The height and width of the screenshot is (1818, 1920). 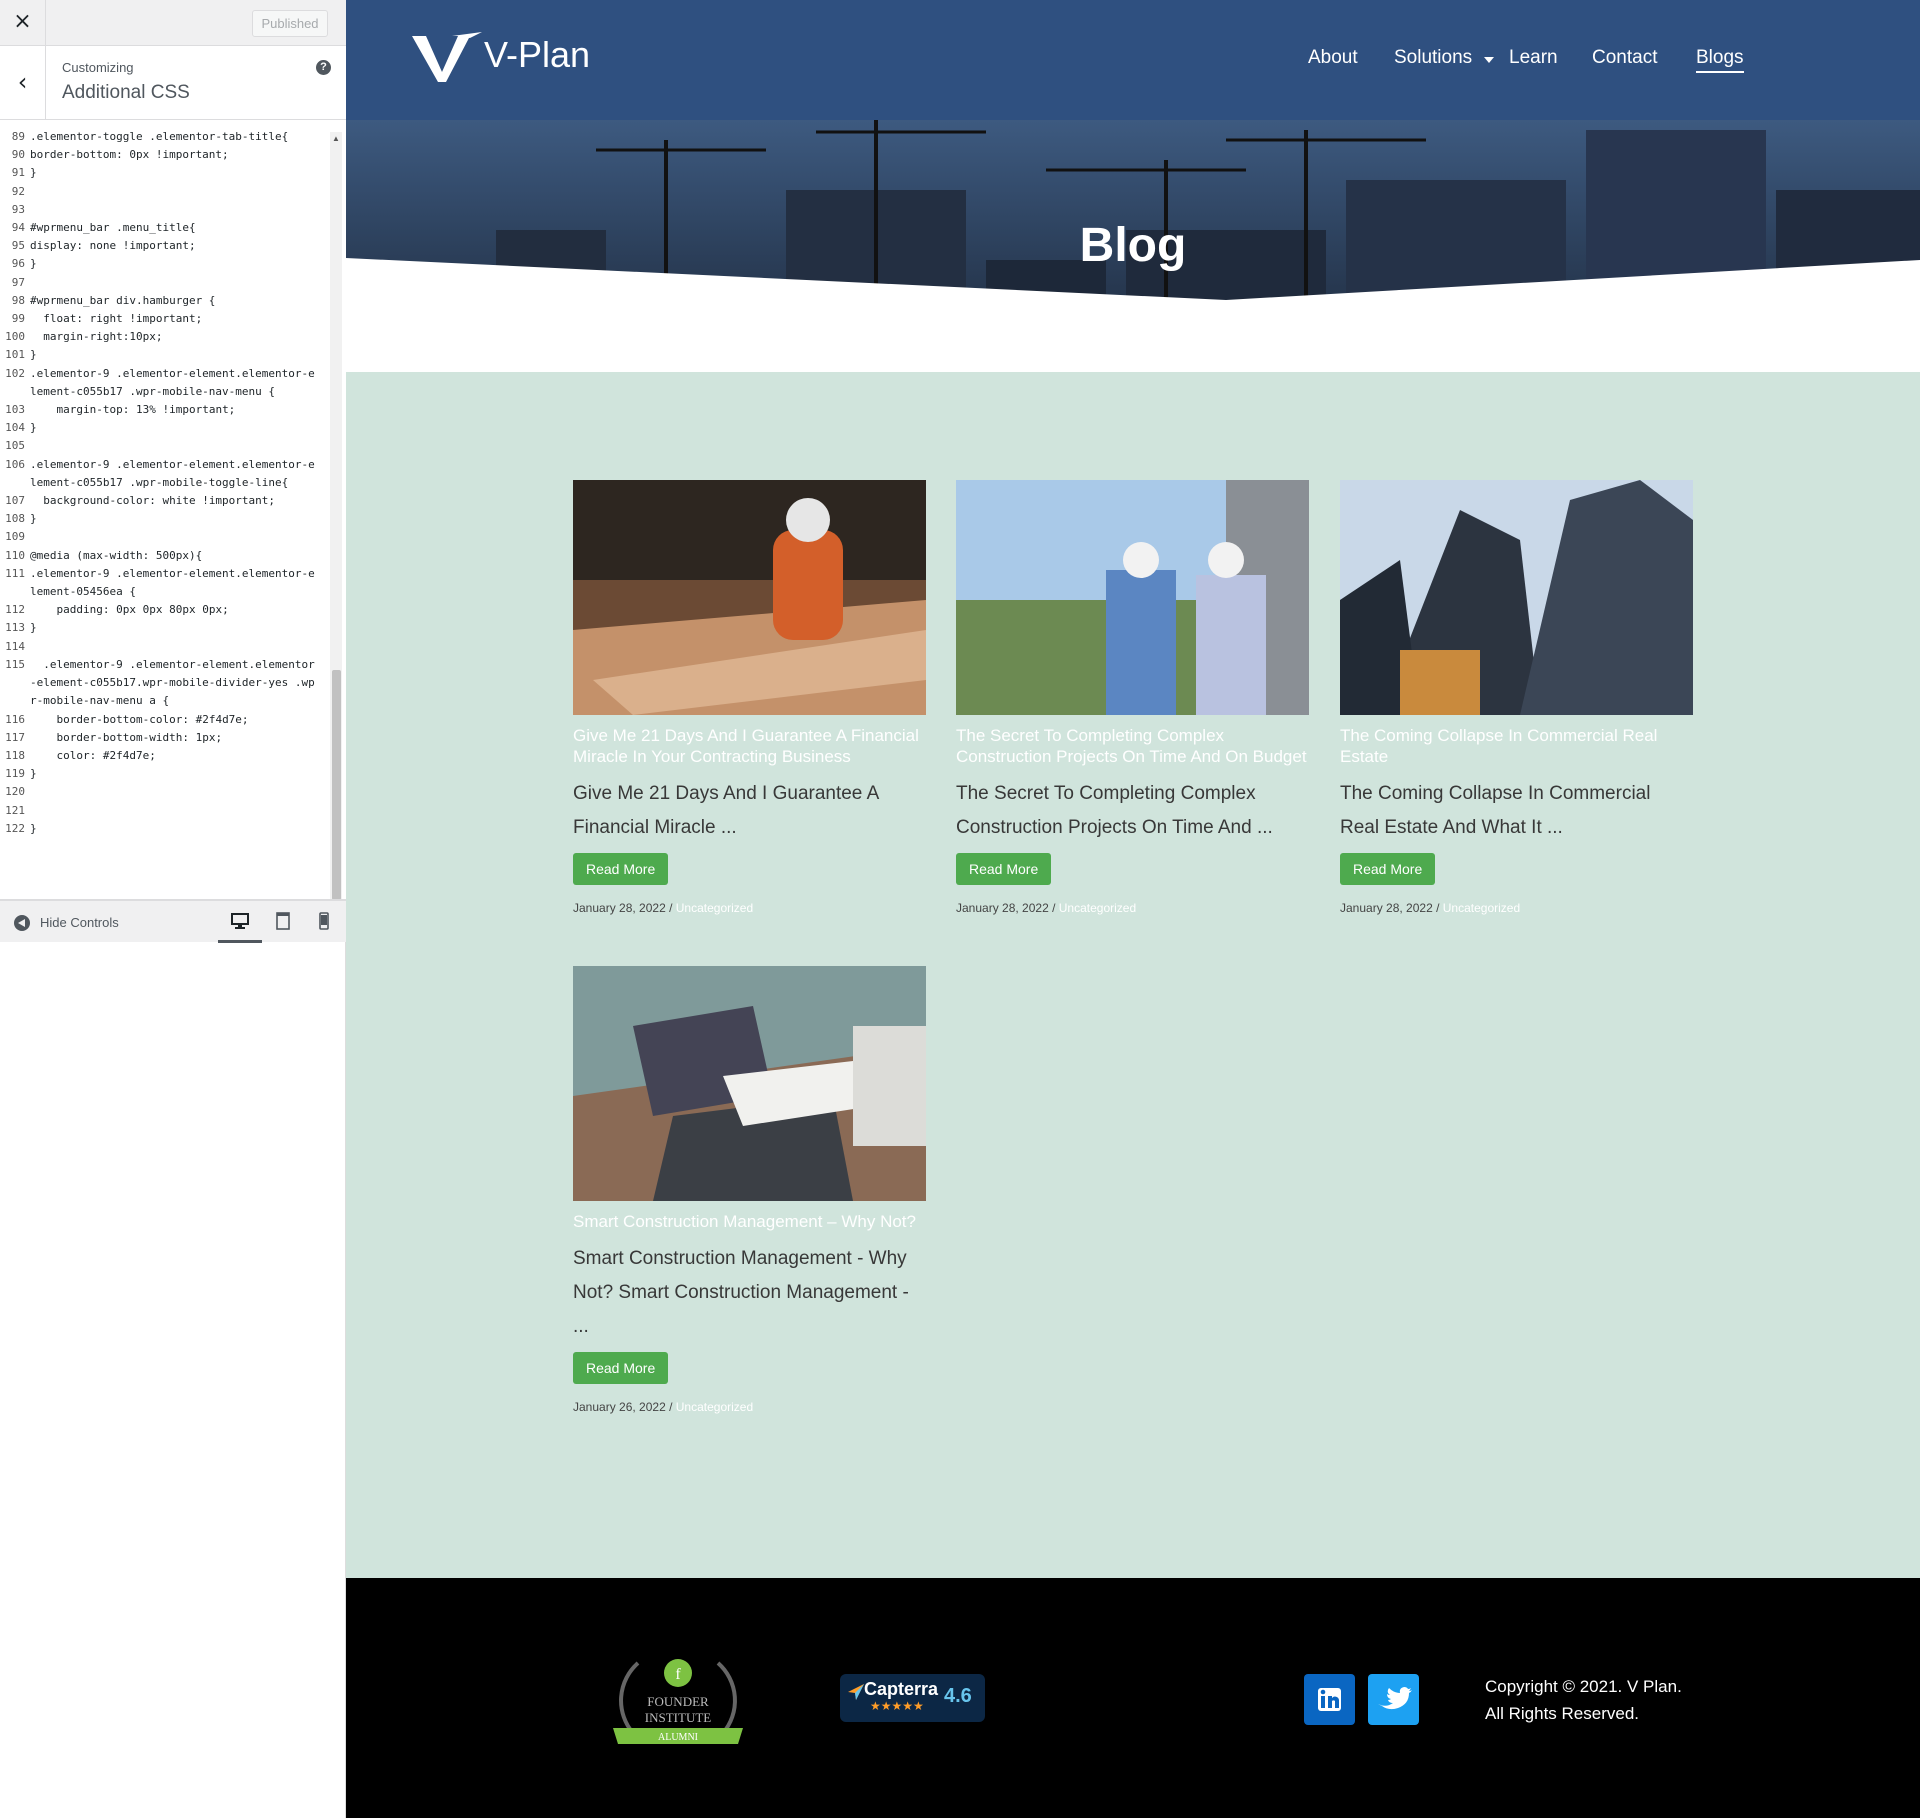 I want to click on code-text: background-color: white !important;, so click(x=175, y=501).